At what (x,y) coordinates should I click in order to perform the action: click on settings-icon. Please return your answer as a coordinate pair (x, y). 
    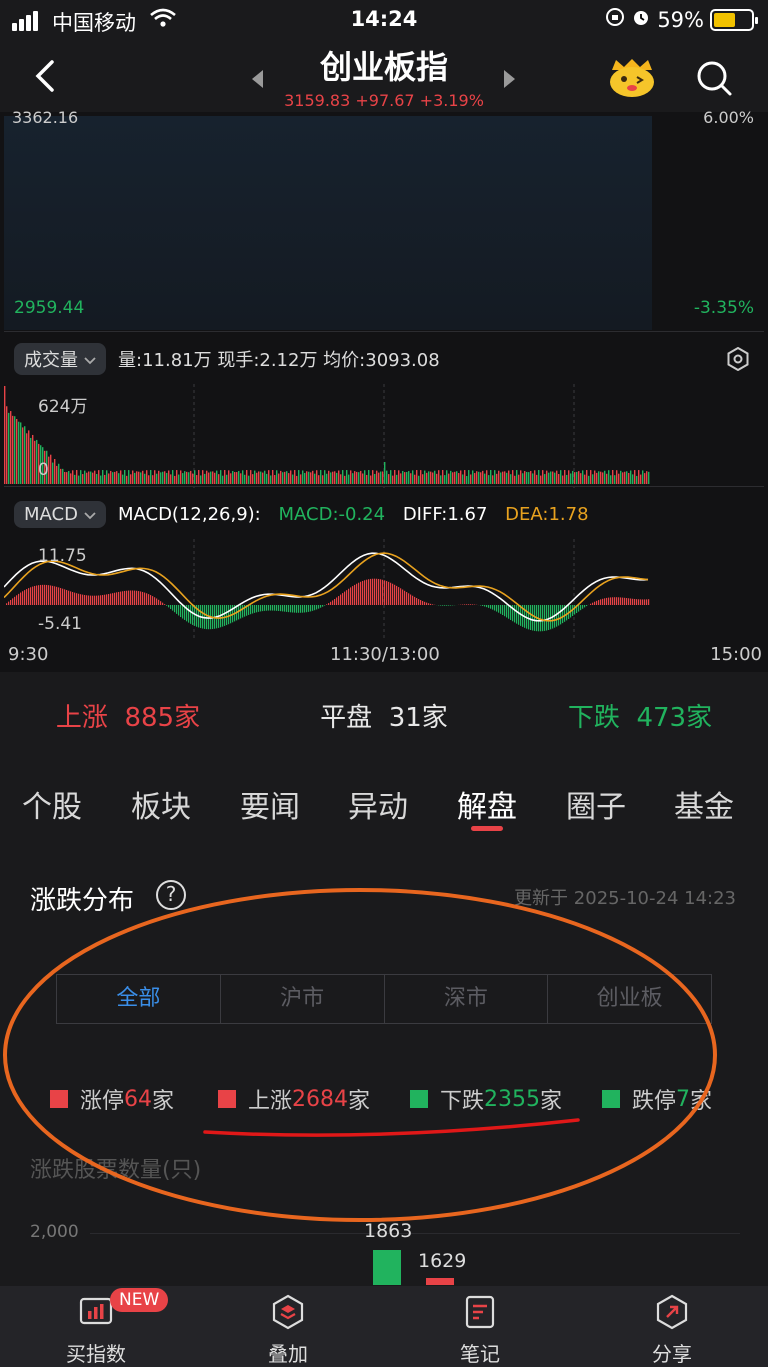
    Looking at the image, I should click on (738, 359).